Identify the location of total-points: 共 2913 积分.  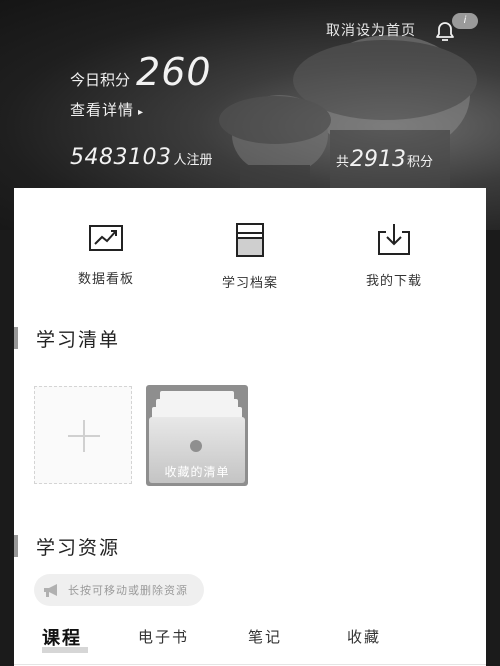
(384, 159).